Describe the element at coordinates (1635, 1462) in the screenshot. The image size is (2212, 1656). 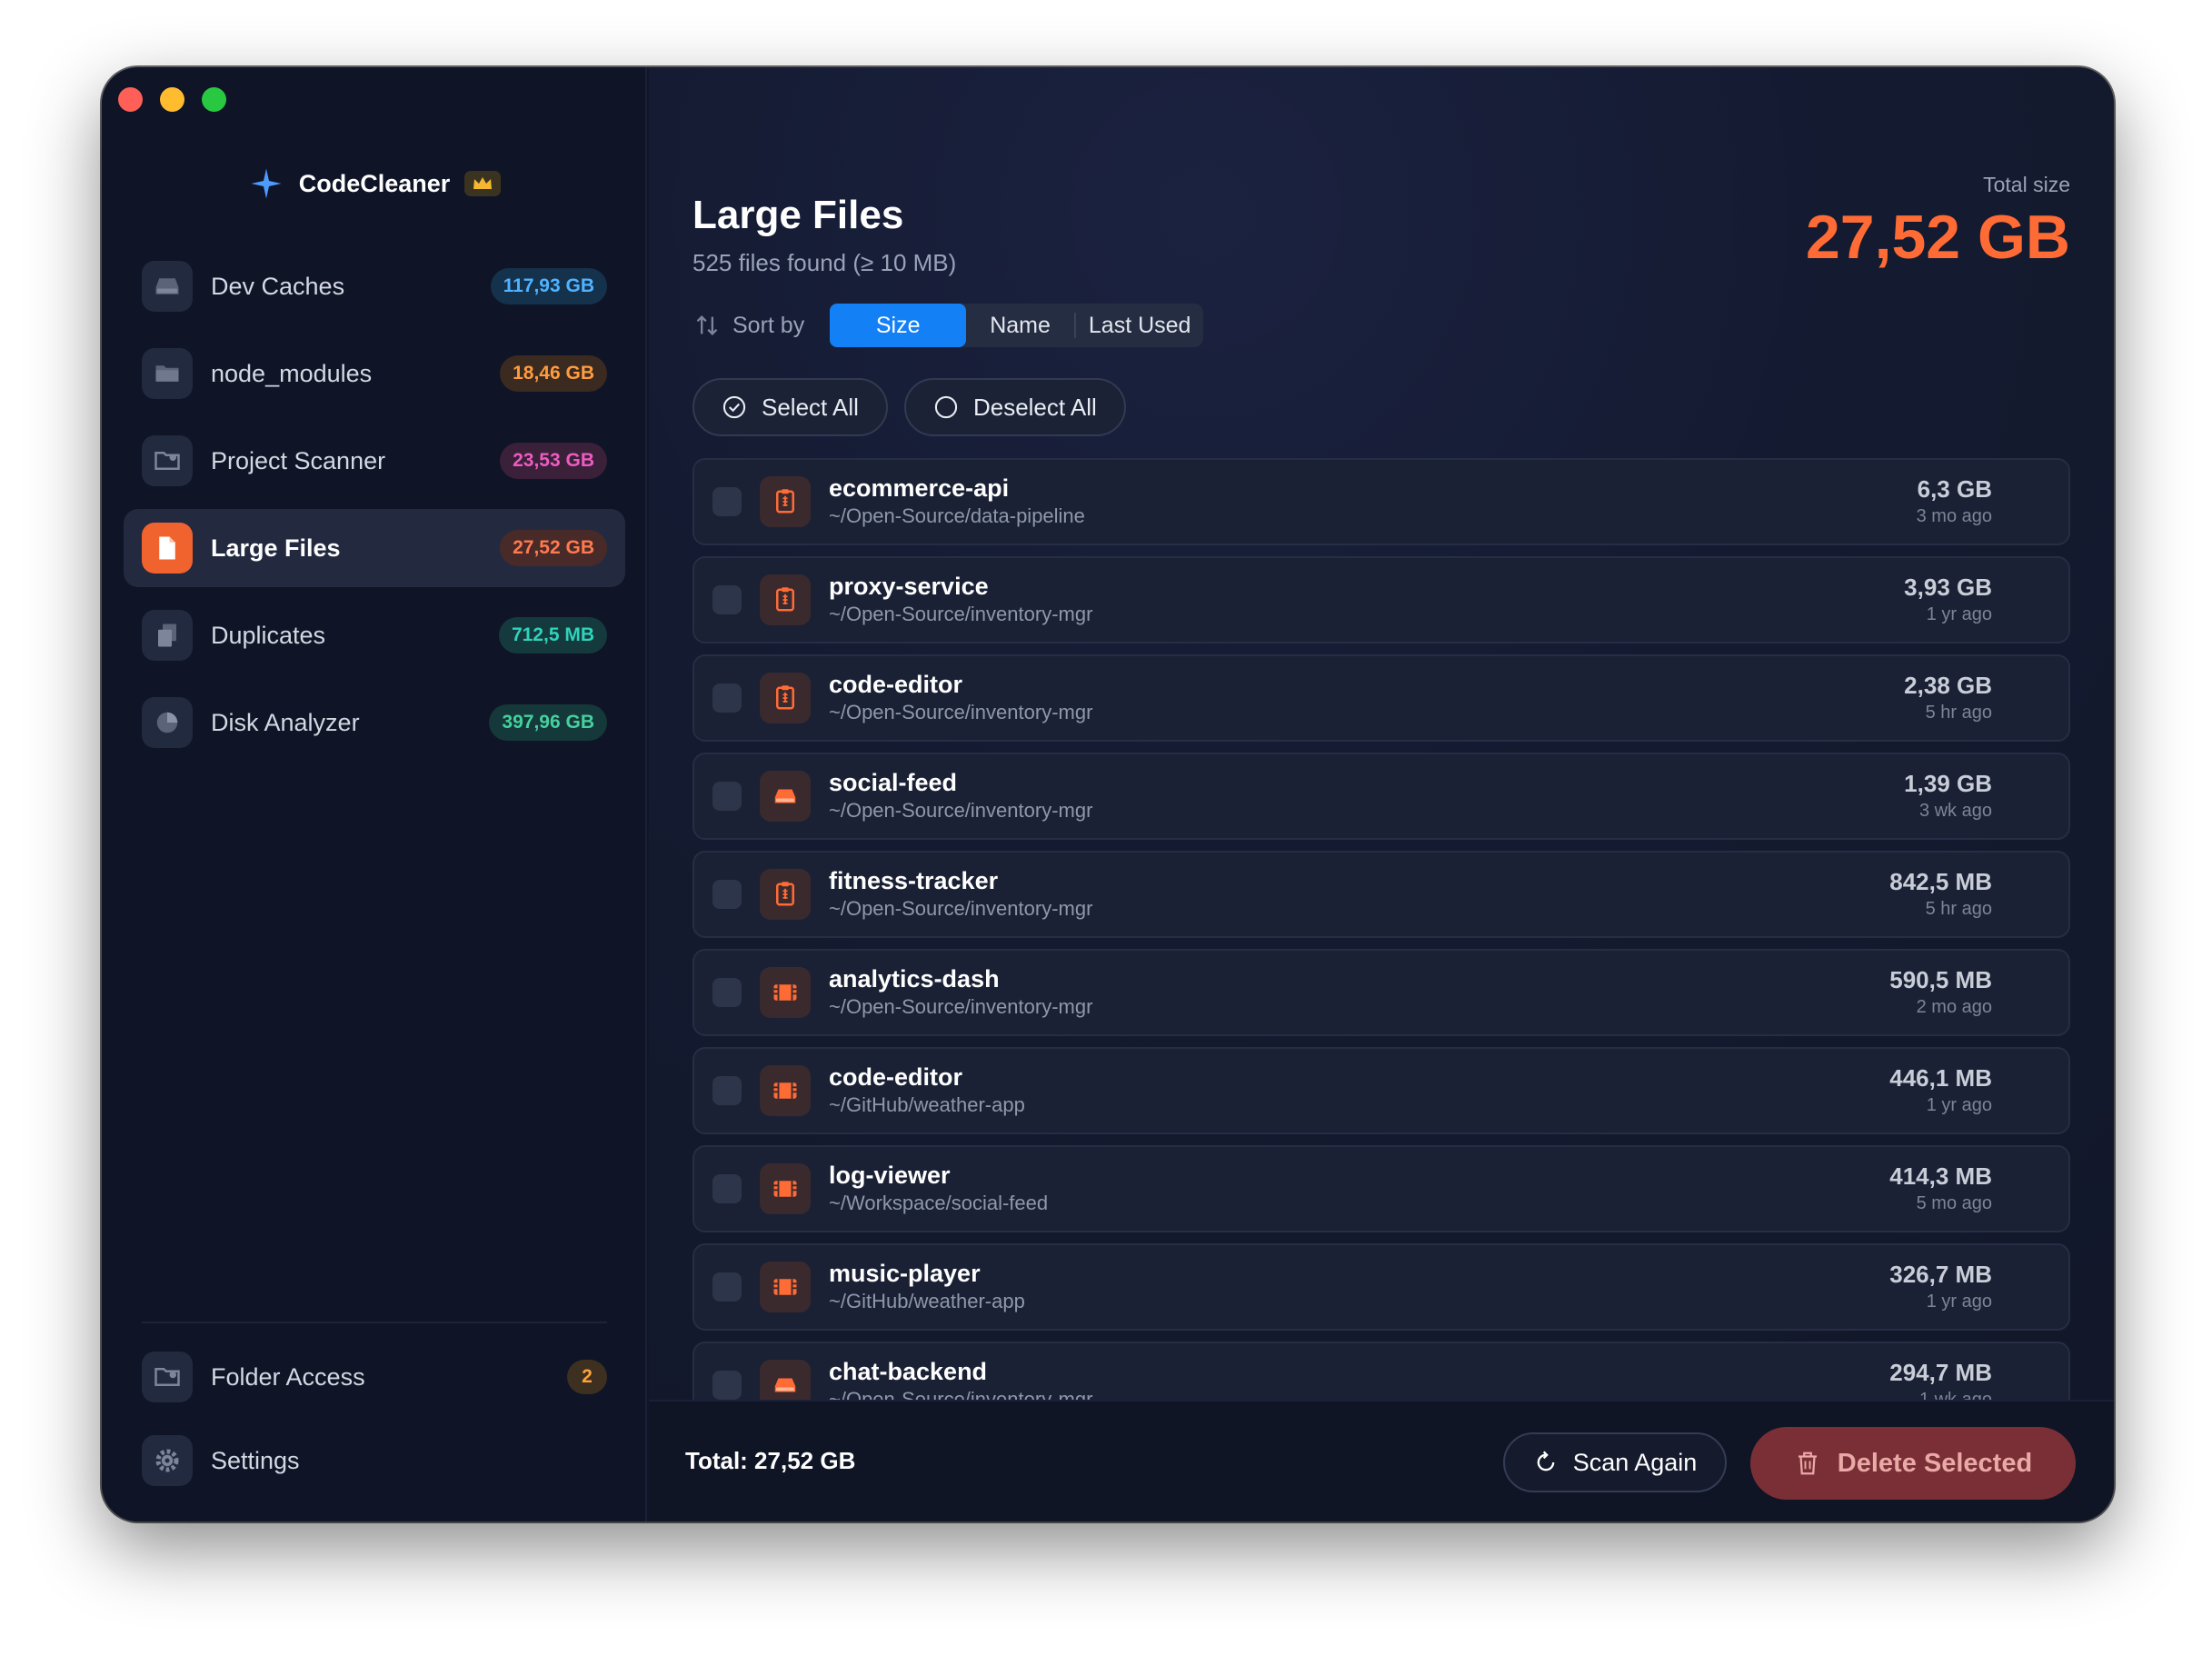
I see `scan-again-label: Scan Again` at that location.